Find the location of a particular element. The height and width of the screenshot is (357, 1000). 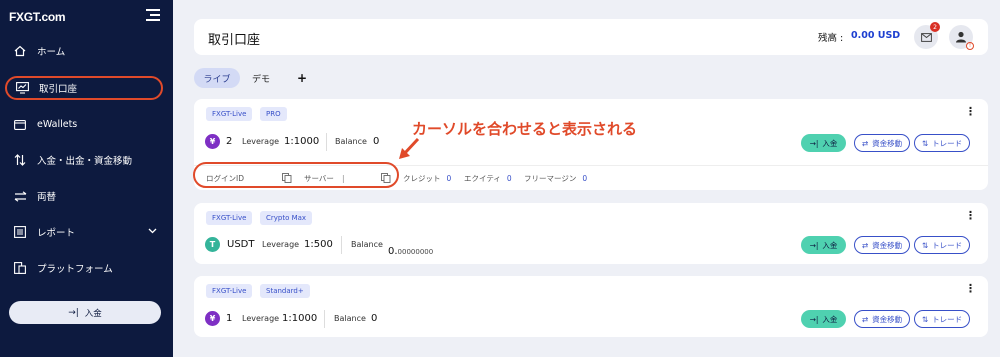

balance-label: 残高 : is located at coordinates (831, 38).